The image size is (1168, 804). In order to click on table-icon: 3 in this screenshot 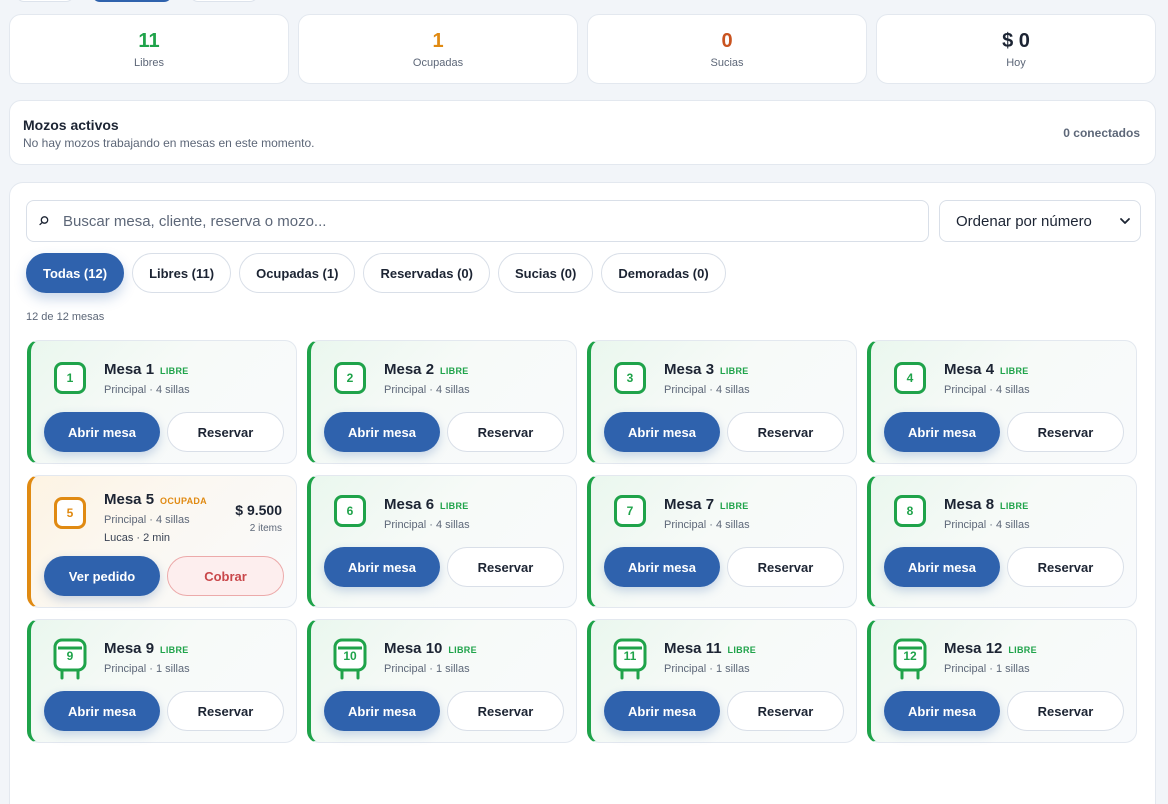, I will do `click(630, 378)`.